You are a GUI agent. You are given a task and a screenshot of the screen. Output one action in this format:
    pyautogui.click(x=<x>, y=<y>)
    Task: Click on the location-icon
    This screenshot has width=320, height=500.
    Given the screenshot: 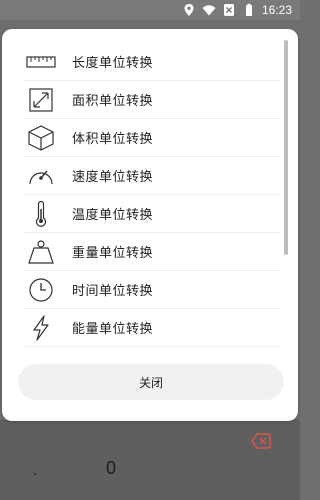 What is the action you would take?
    pyautogui.click(x=189, y=10)
    